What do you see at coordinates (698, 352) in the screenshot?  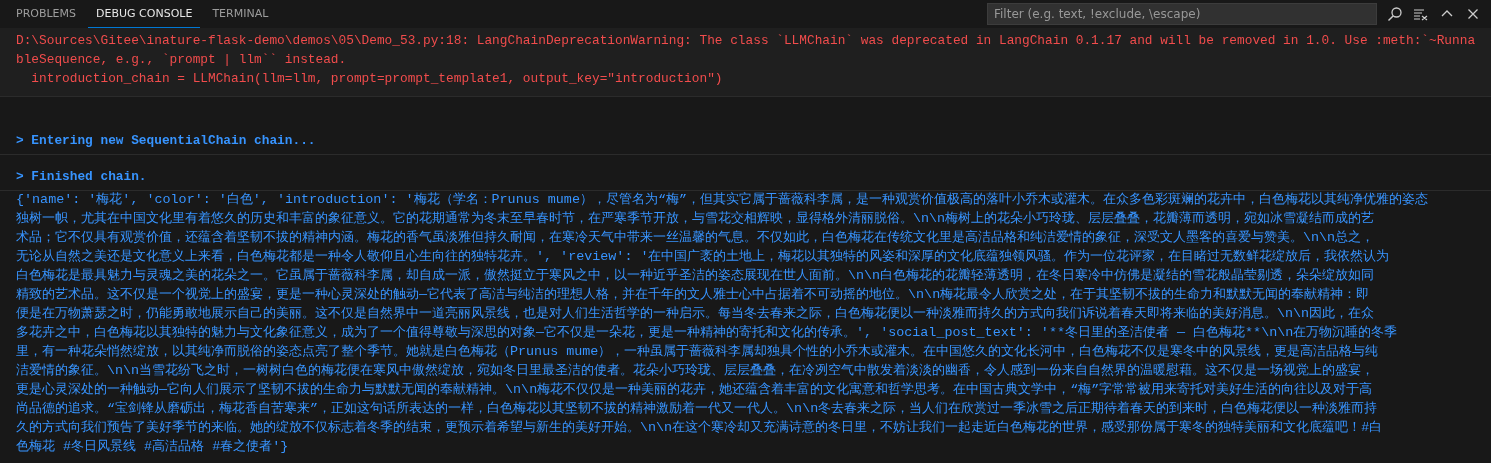 I see `output-line: 里，有一种花朵悄然绽放，以其纯净而脱俗的姿态点亮了整个季节。她就是白色梅花（Prunus mume），一种虽属于蔷薇科李属却独具个性的小乔木或灌木。在中国悠久的文化长河中，白色梅花不仅是寒冬中的风景线，更是高洁品格与纯` at bounding box center [698, 352].